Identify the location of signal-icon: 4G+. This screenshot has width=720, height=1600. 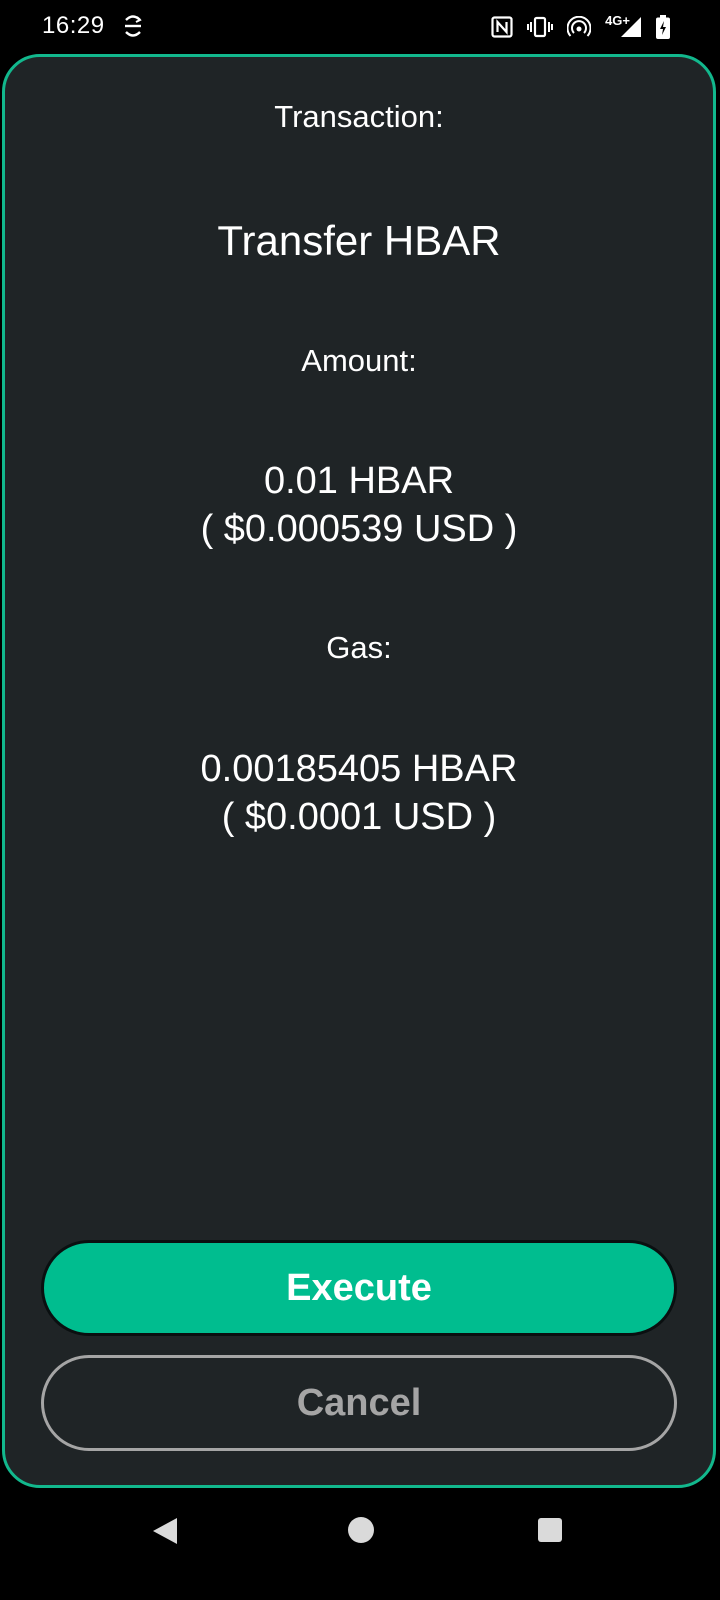
(623, 25).